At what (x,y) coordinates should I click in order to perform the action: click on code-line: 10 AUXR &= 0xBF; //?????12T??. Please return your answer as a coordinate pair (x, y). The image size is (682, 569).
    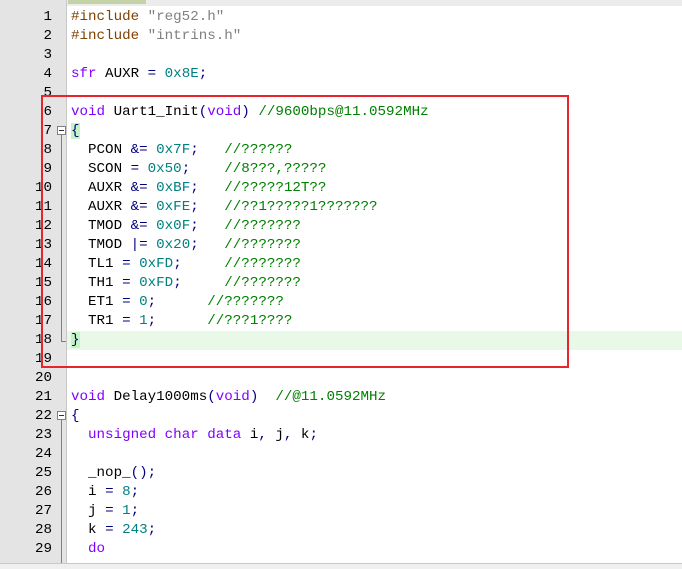
    Looking at the image, I should click on (341, 188).